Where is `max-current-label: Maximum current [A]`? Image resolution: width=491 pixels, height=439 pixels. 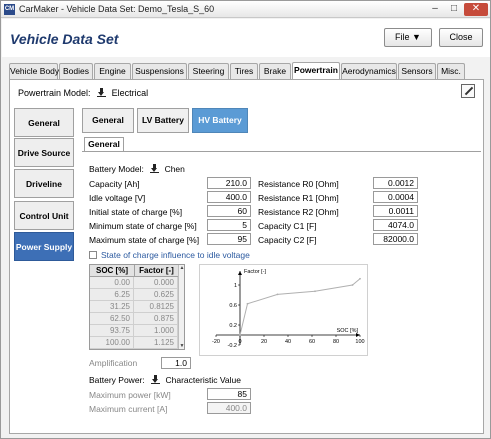 max-current-label: Maximum current [A] is located at coordinates (128, 409).